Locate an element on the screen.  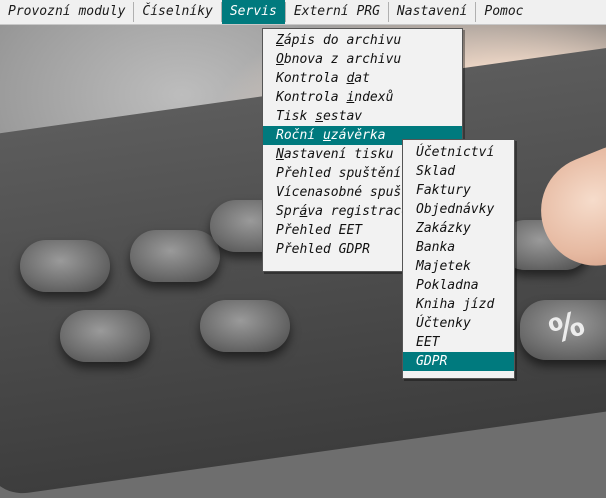
menu-item-label: at is located at coordinates (362, 78).